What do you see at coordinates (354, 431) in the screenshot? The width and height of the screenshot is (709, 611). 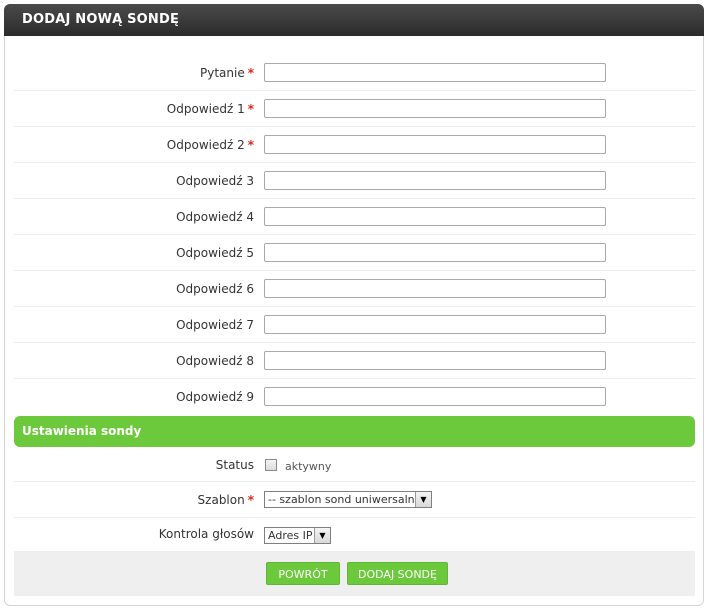 I see `settings-section-header: Ustawienia sondy` at bounding box center [354, 431].